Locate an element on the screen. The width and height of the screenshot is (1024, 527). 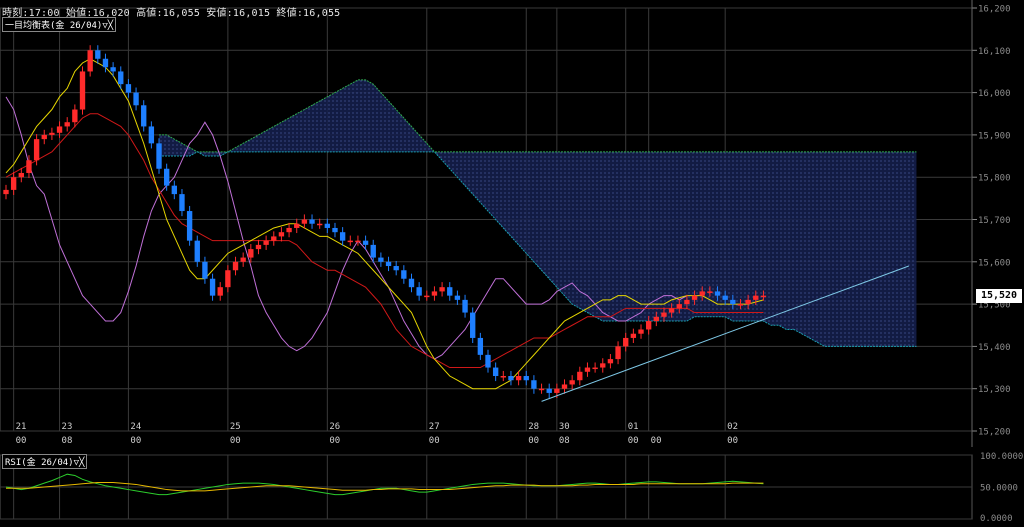
rsi-panel: 100.0000 50.0000 0.0000 RSI(金 26/04)▽╳ is located at coordinates (512, 486).